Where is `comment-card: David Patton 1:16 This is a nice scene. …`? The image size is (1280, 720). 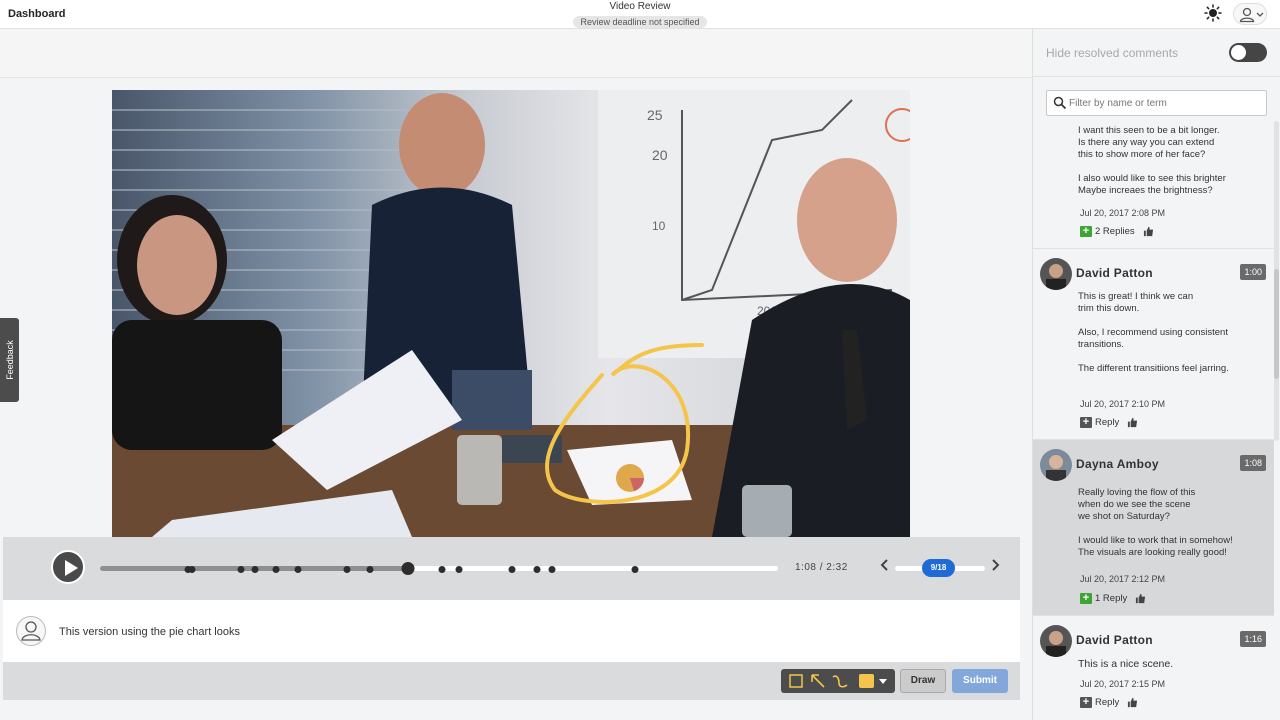 comment-card: David Patton 1:16 This is a nice scene. … is located at coordinates (1153, 668).